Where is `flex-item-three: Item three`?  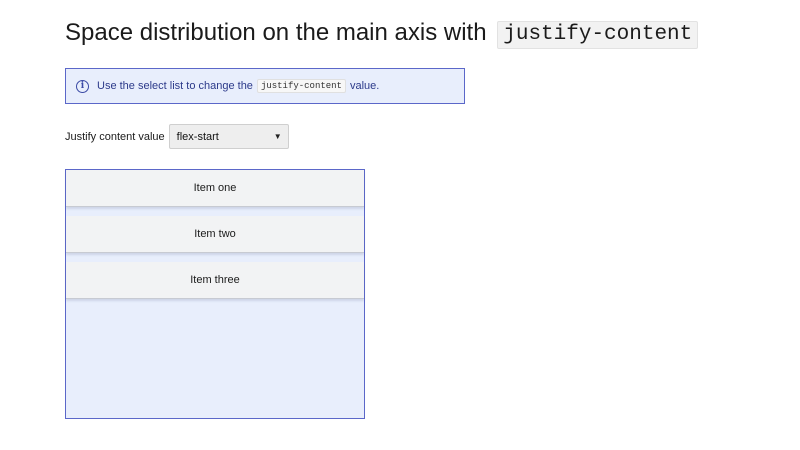 flex-item-three: Item three is located at coordinates (215, 280).